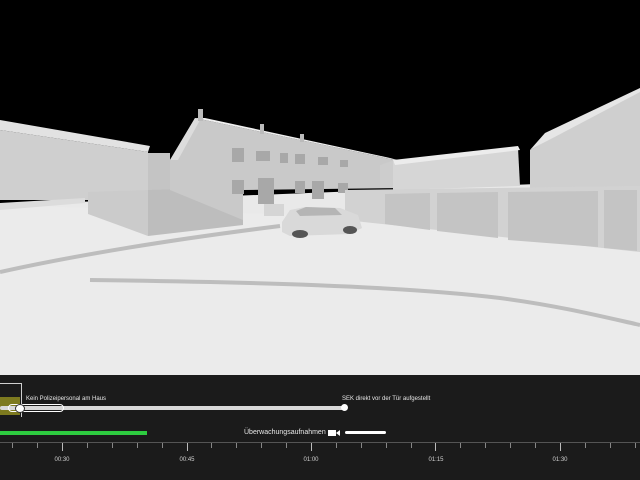 The image size is (640, 480). Describe the element at coordinates (365, 432) in the screenshot. I see `recording-segment` at that location.